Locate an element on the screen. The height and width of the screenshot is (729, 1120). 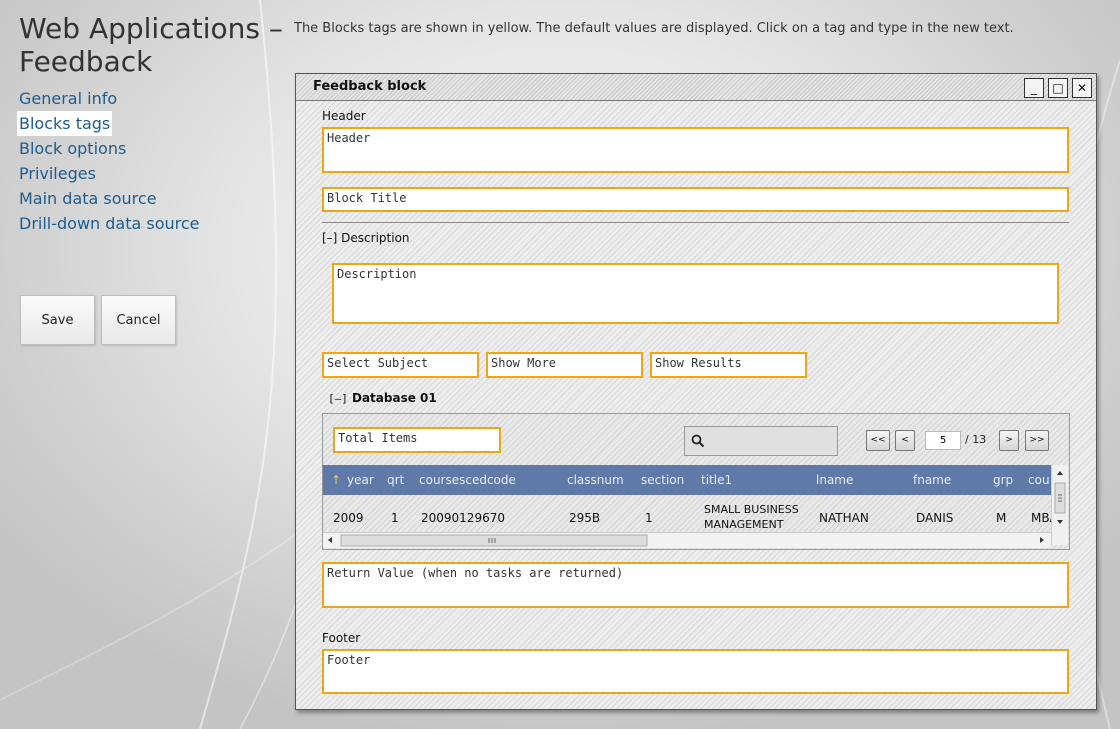
page-title: Web Applications – Feedback is located at coordinates (151, 45).